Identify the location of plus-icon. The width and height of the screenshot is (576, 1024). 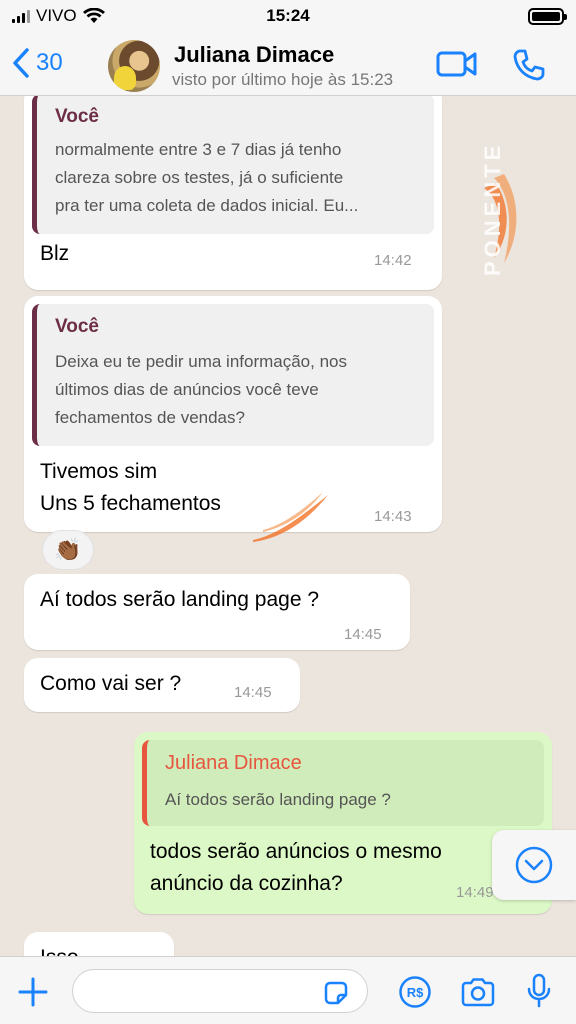
(33, 992).